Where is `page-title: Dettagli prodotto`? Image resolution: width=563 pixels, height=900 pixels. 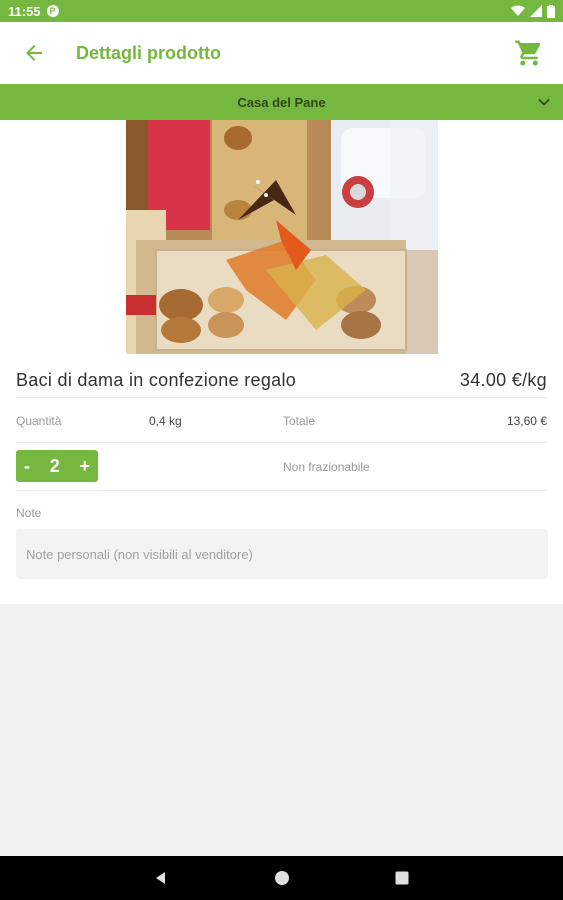 page-title: Dettagli prodotto is located at coordinates (148, 53).